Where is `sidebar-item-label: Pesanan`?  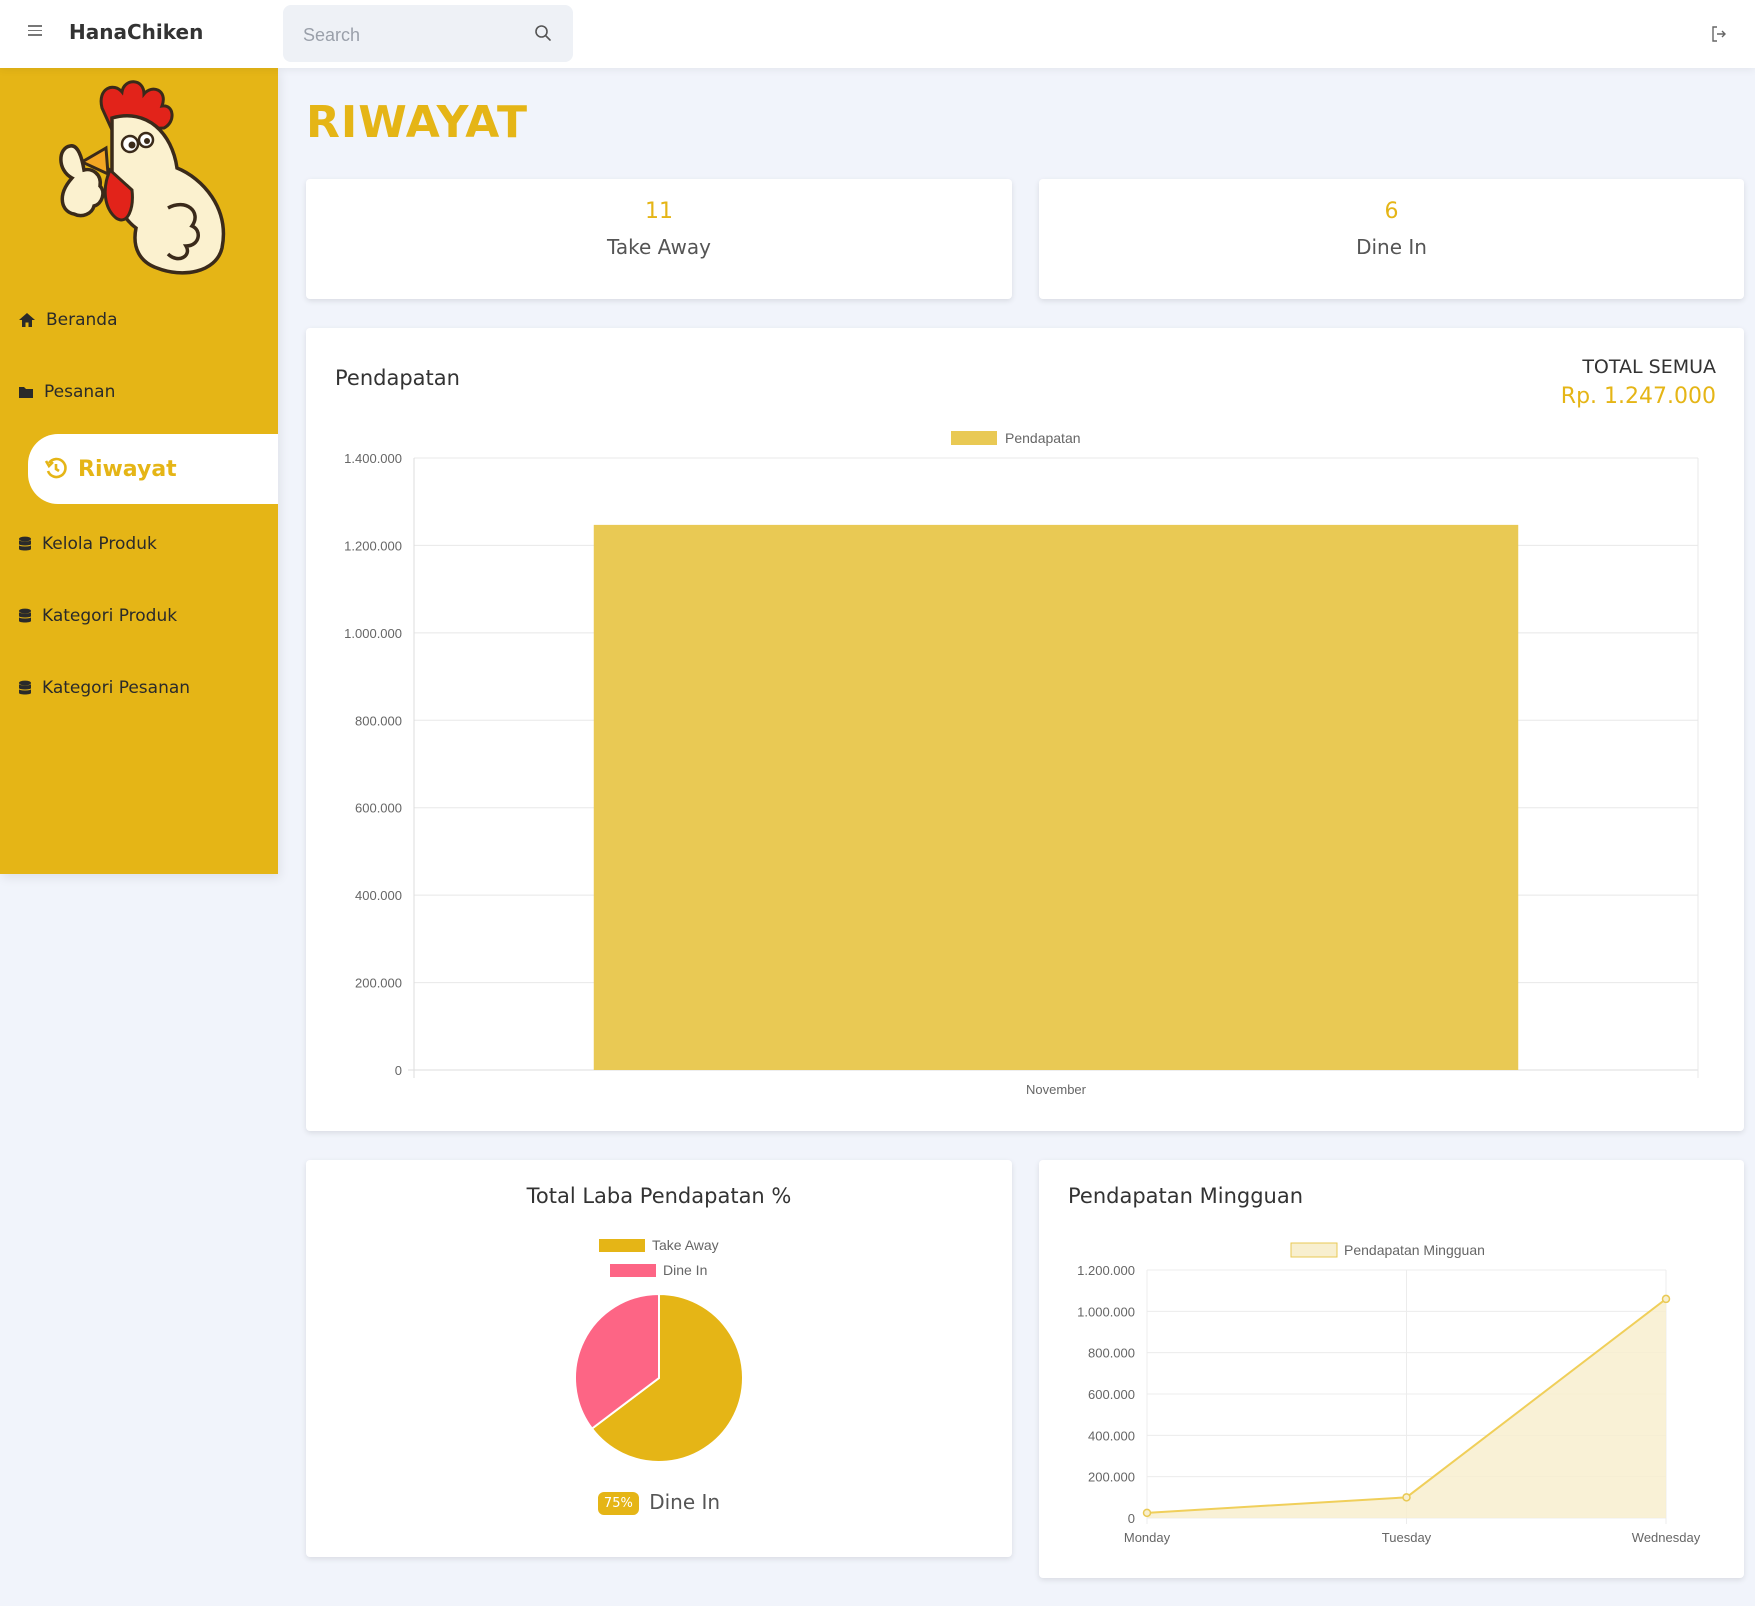 sidebar-item-label: Pesanan is located at coordinates (80, 392).